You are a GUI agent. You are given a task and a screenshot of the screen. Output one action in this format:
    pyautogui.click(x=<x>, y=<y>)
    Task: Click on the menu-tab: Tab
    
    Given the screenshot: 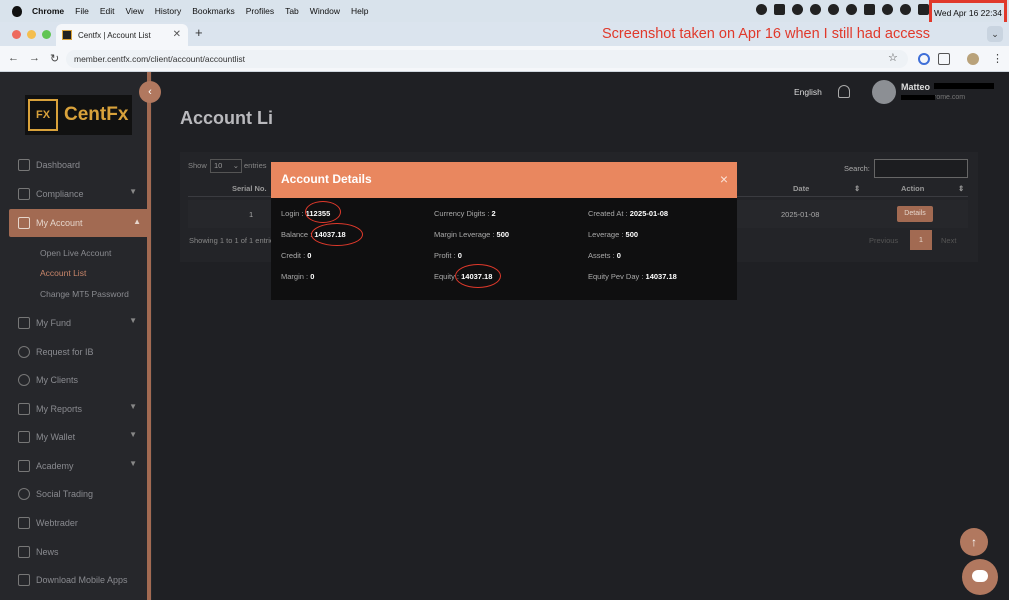 What is the action you would take?
    pyautogui.click(x=292, y=11)
    